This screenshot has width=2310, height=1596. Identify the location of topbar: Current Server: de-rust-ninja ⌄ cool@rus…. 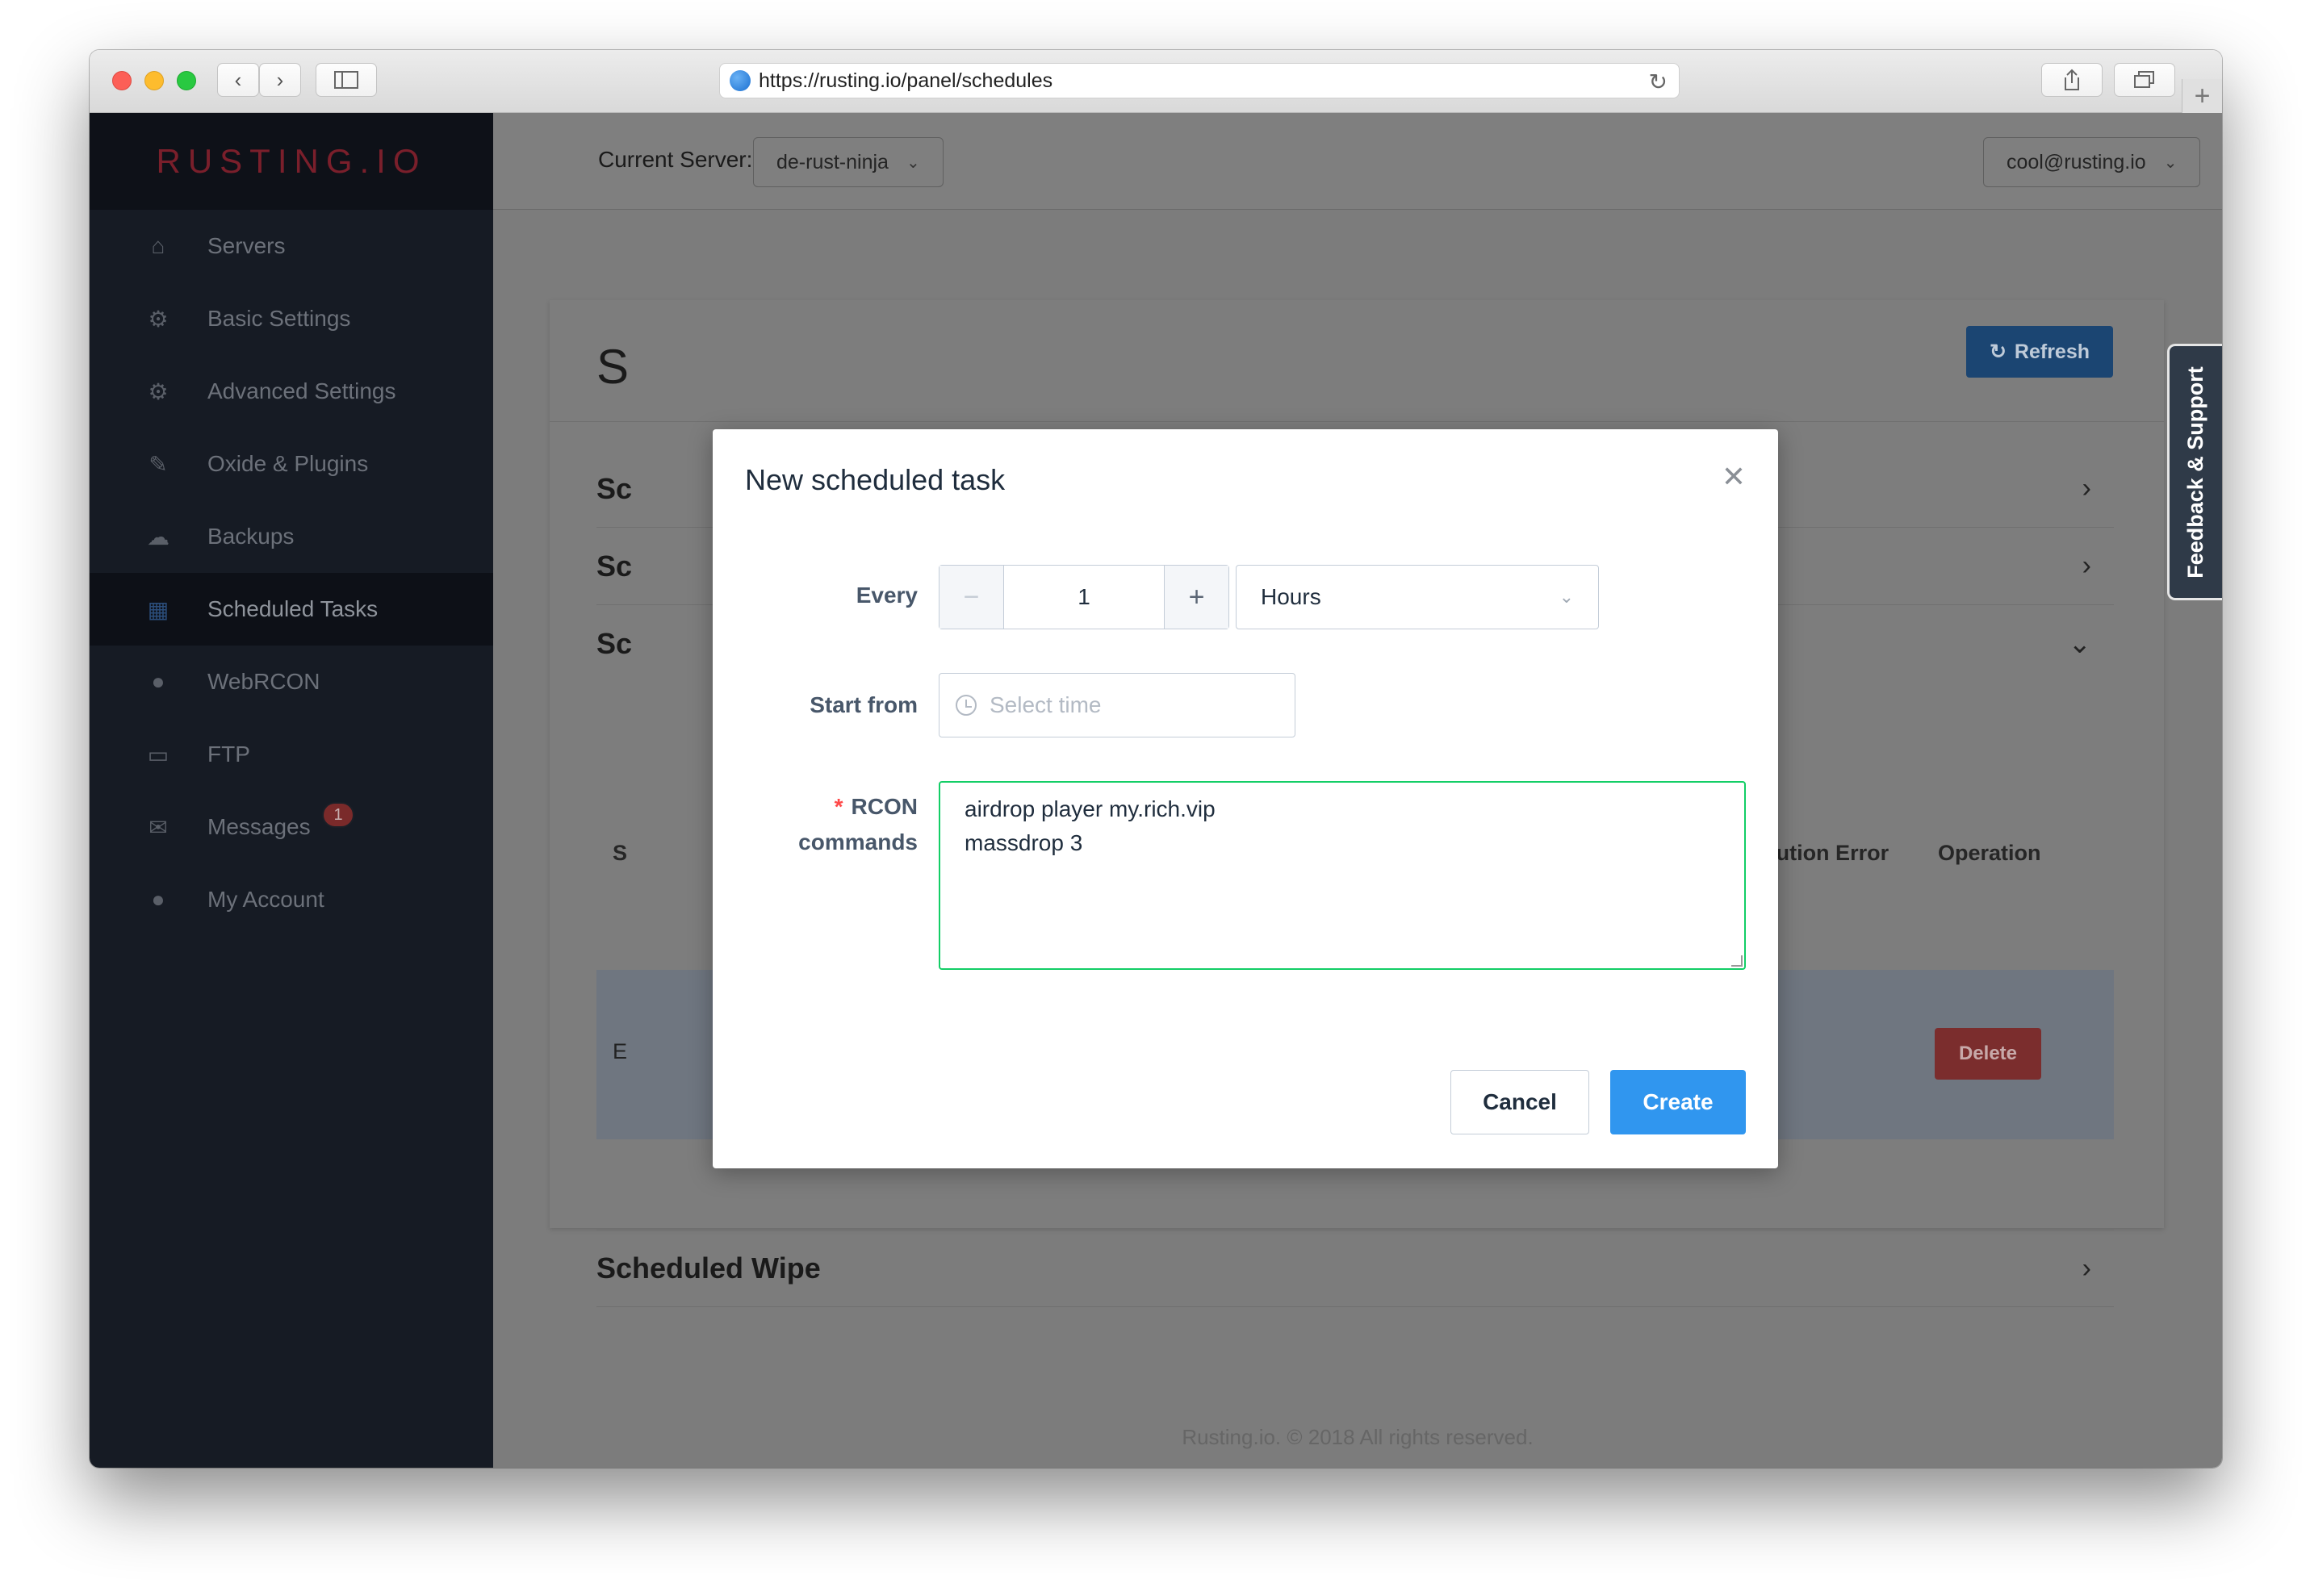
(1357, 161).